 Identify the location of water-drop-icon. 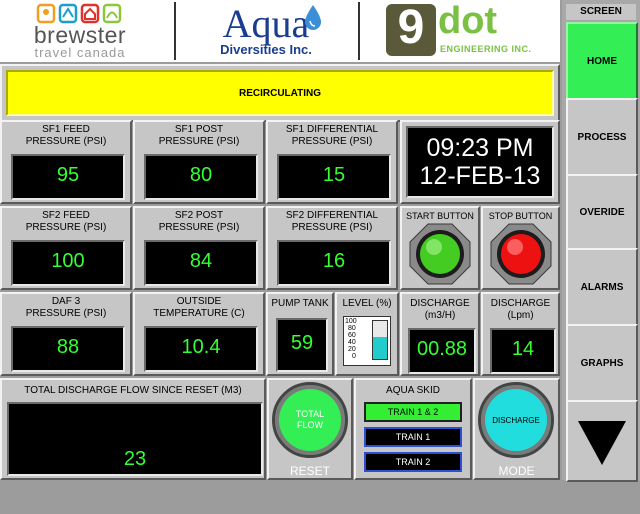
(313, 17).